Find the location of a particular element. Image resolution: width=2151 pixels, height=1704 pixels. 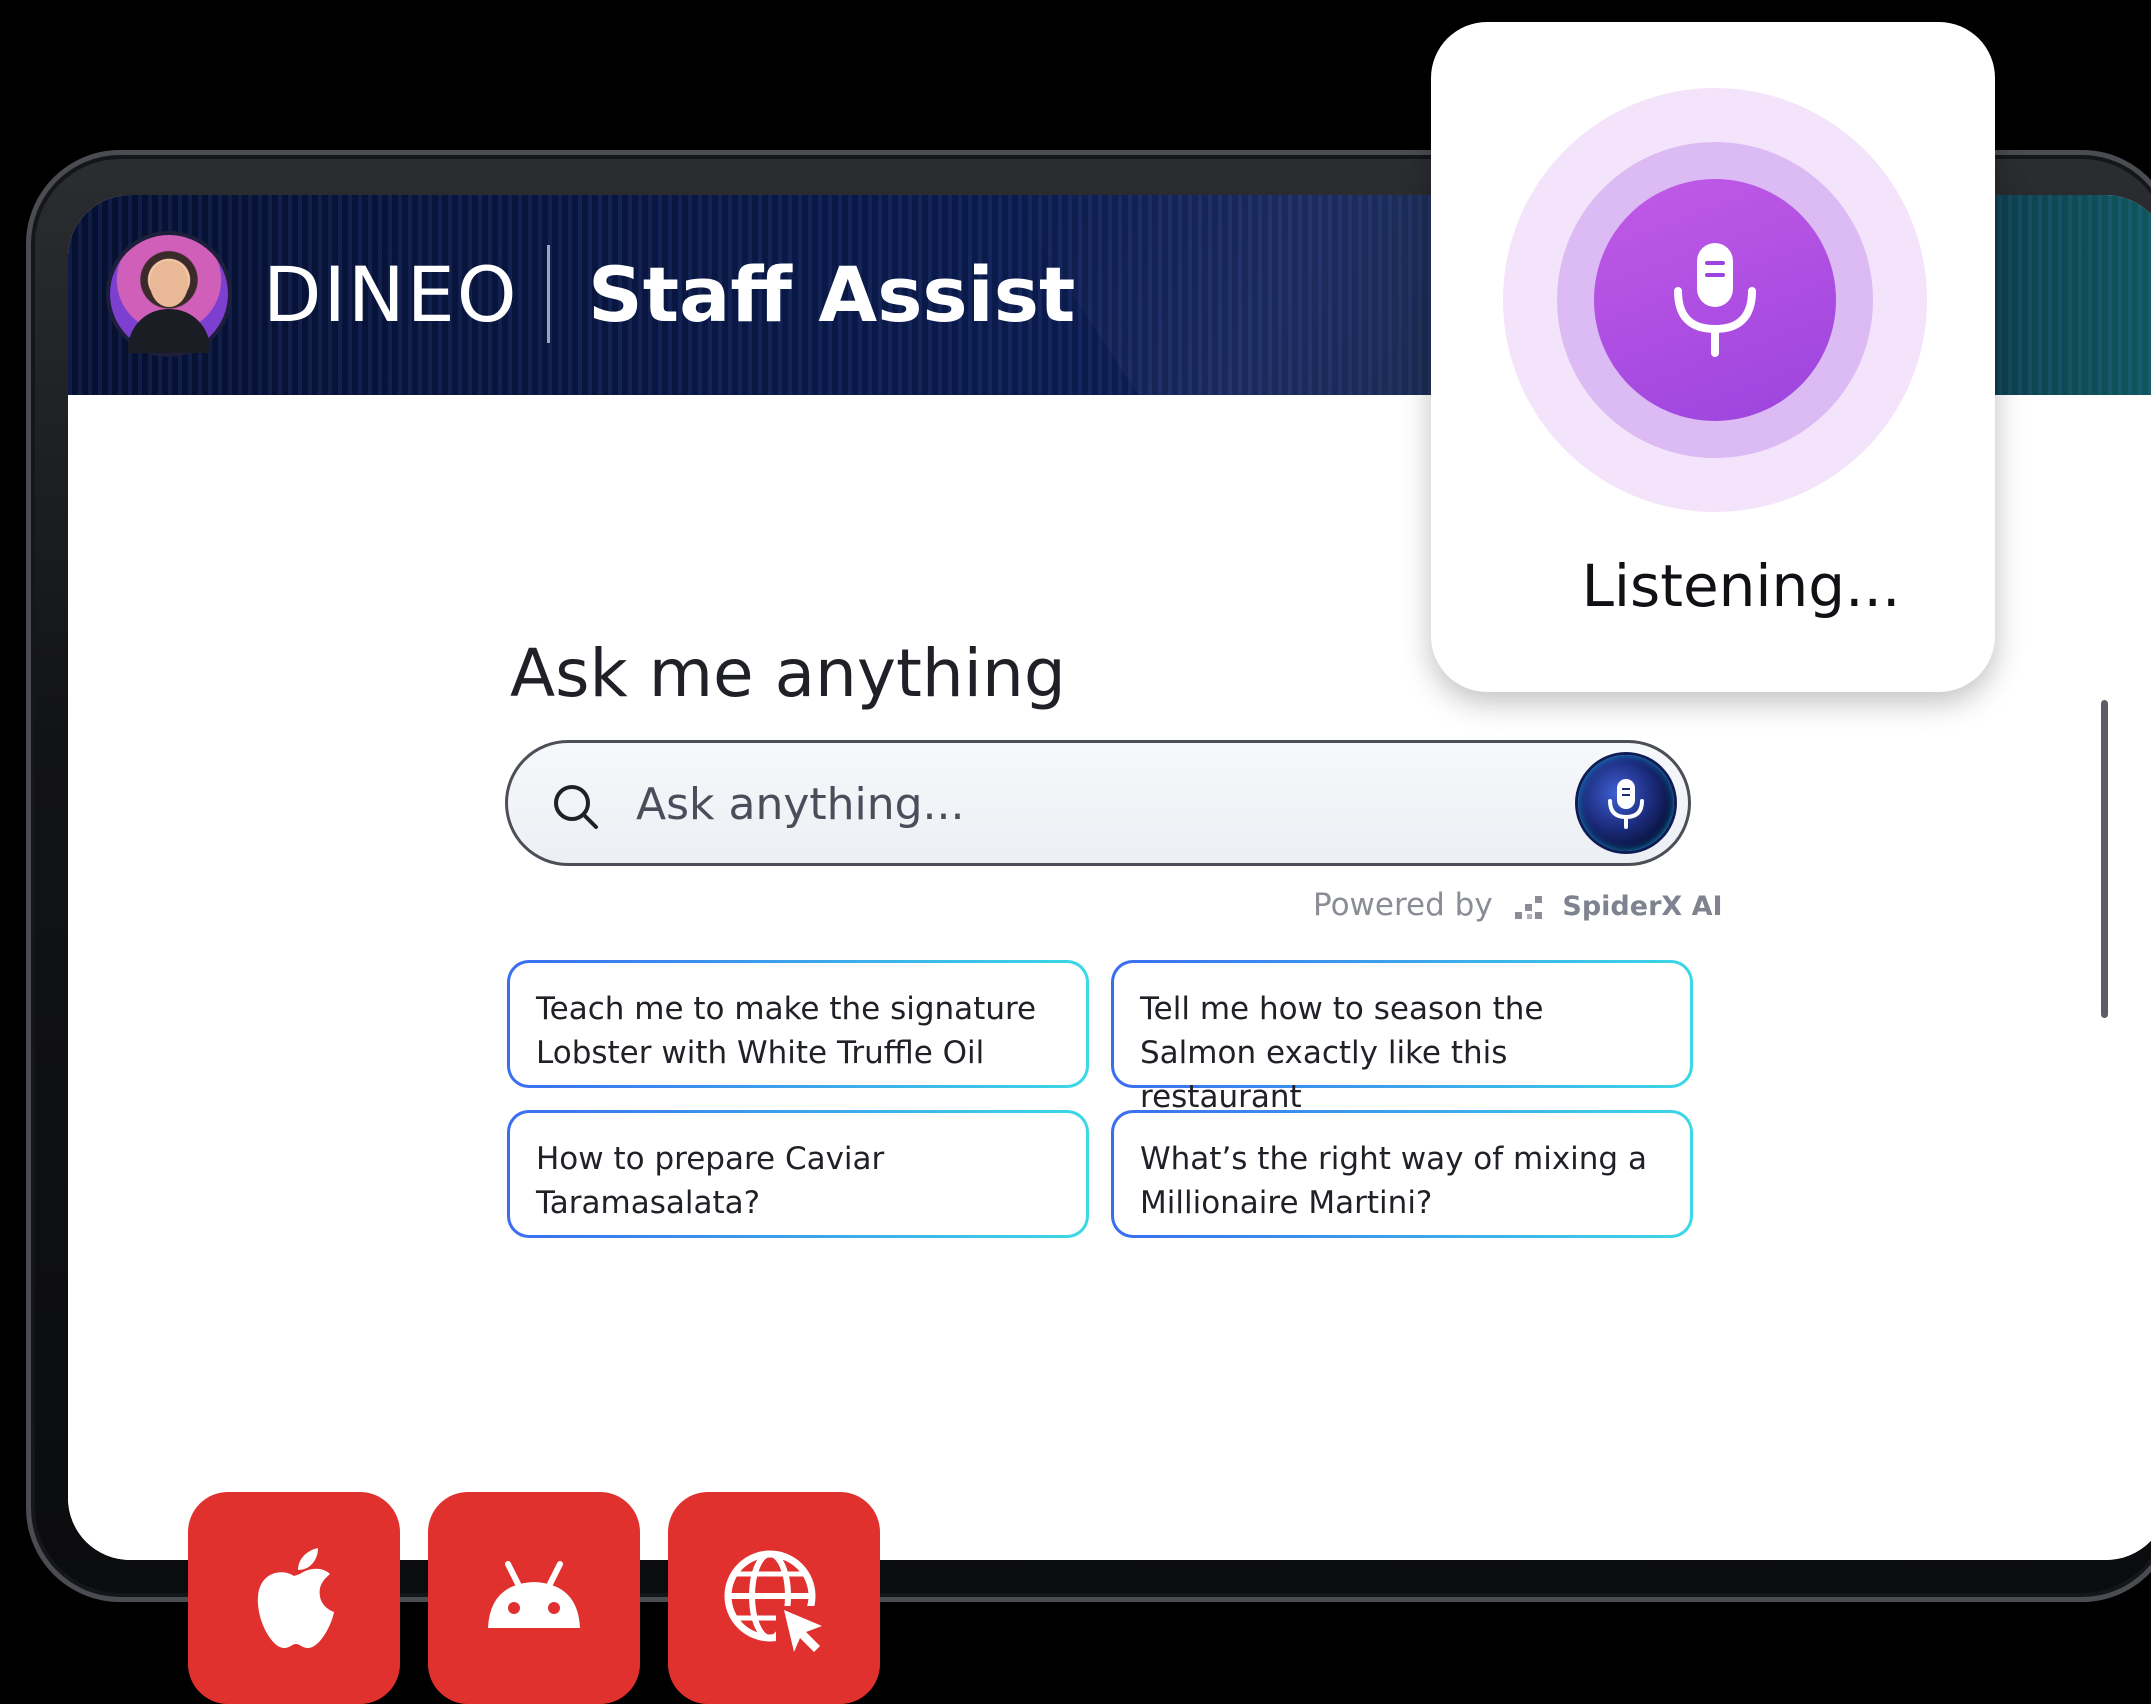

android-app-badge is located at coordinates (534, 1598).